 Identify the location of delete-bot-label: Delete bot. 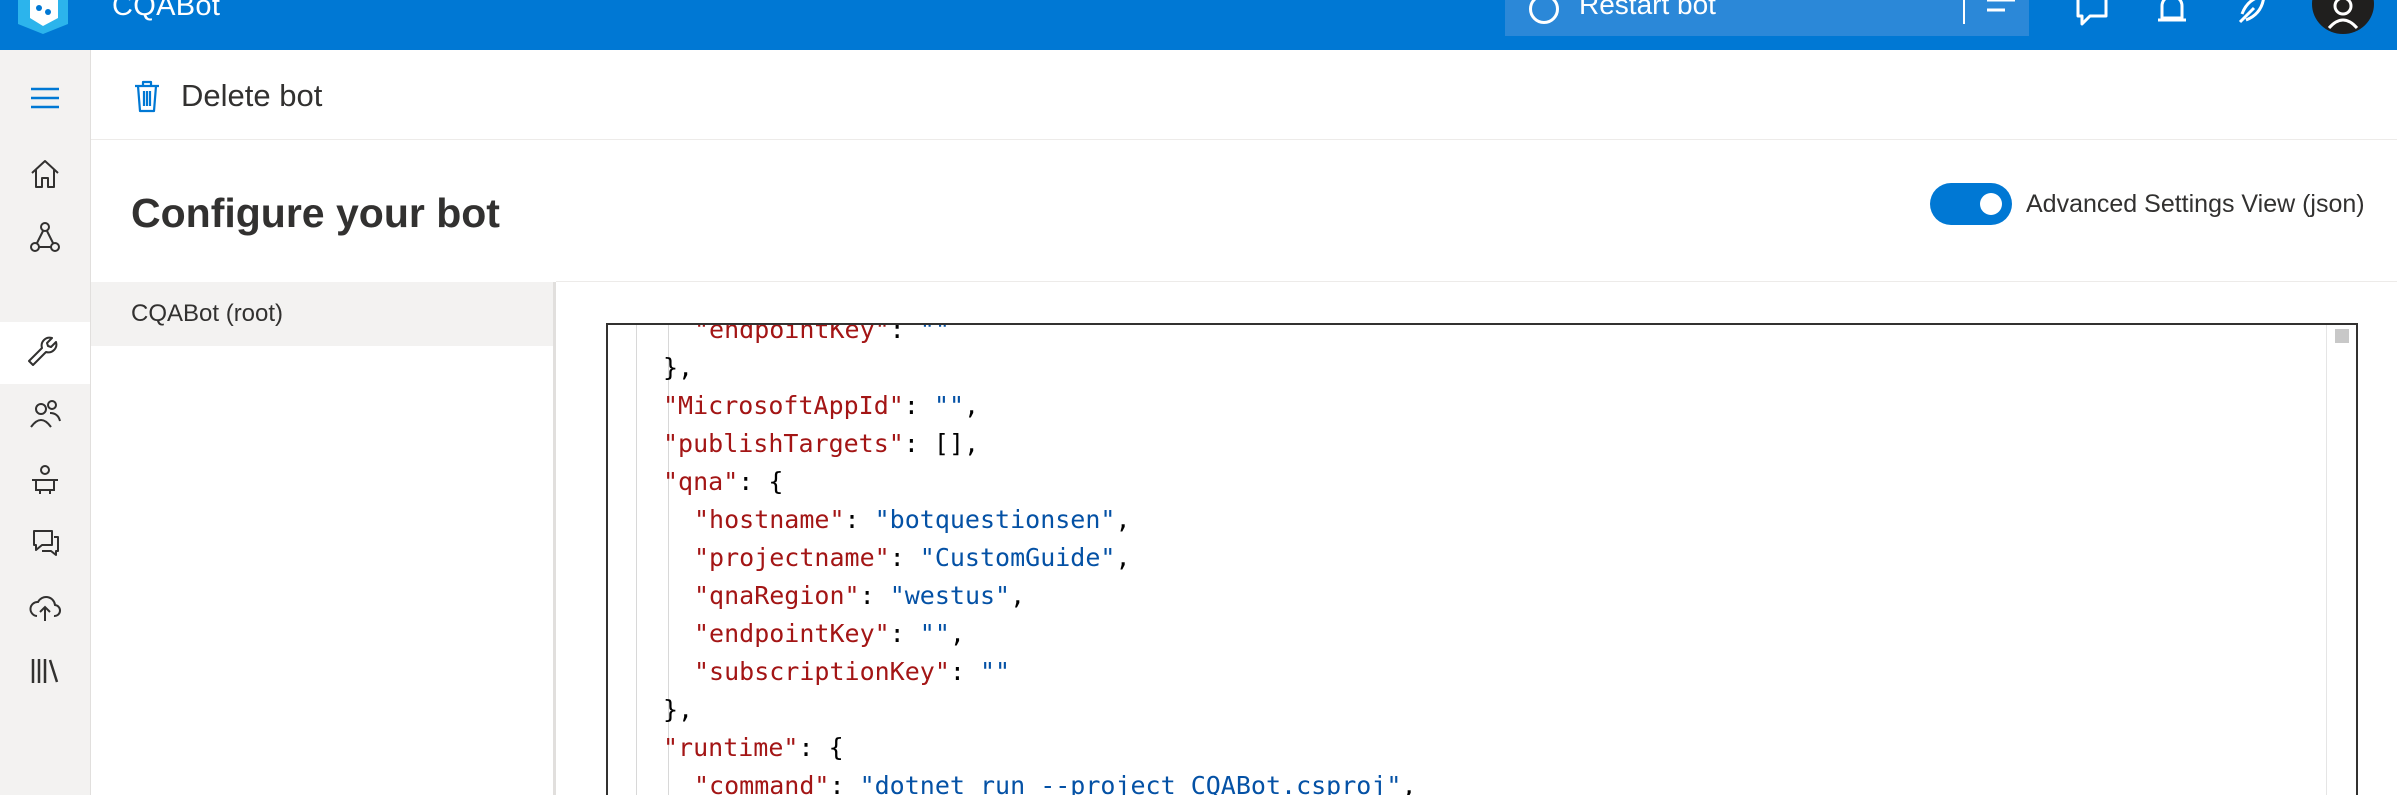
(252, 95).